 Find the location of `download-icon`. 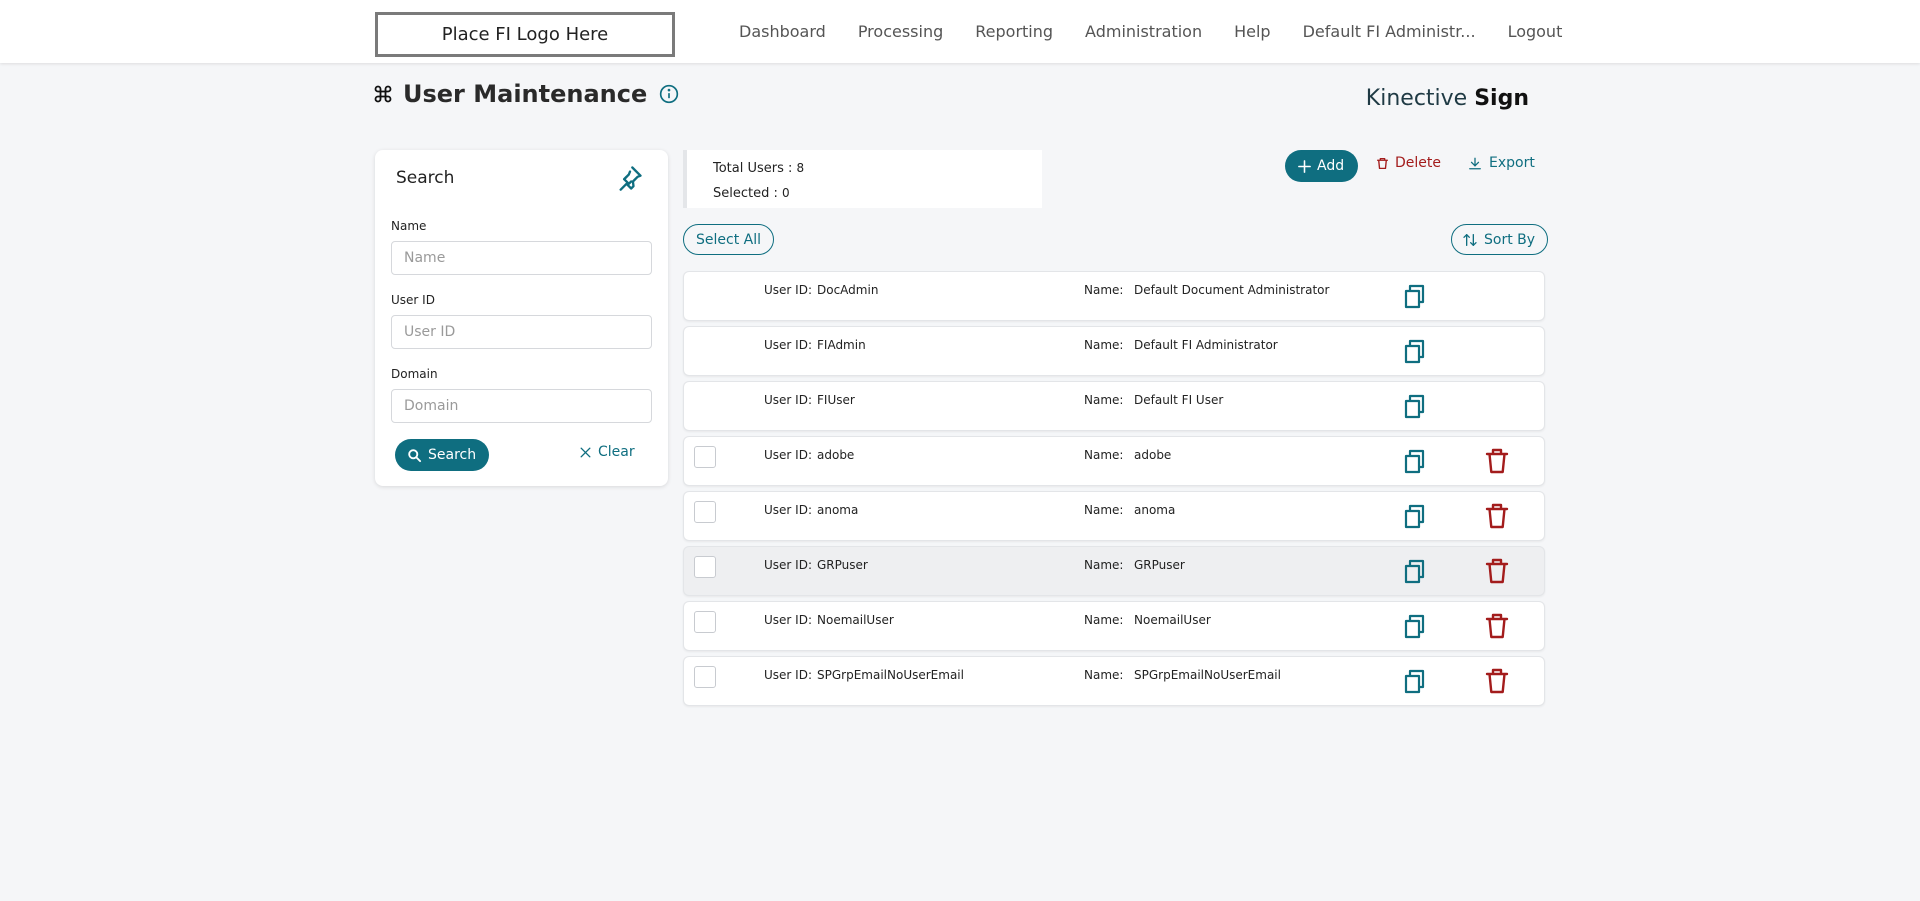

download-icon is located at coordinates (1475, 163).